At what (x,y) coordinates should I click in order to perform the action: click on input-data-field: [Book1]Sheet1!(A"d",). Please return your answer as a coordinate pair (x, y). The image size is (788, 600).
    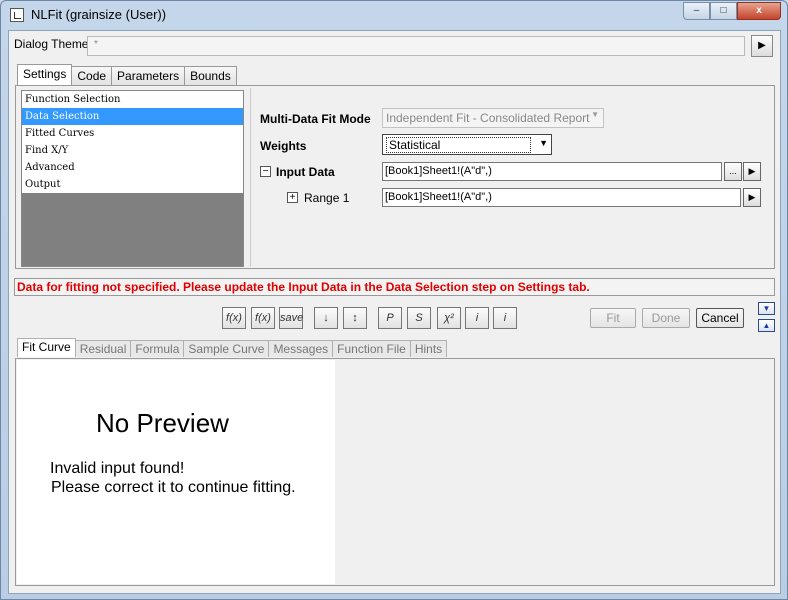
    Looking at the image, I should click on (552, 171).